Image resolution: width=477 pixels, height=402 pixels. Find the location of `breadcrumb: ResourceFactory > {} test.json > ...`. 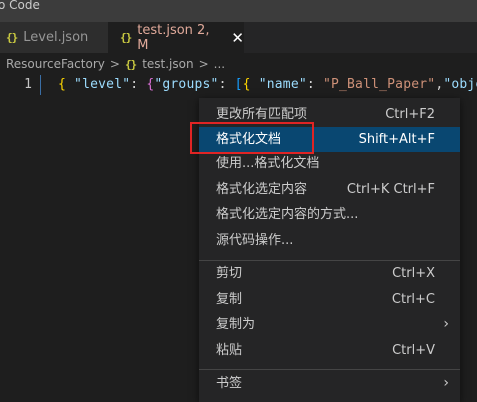

breadcrumb: ResourceFactory > {} test.json > ... is located at coordinates (238, 64).